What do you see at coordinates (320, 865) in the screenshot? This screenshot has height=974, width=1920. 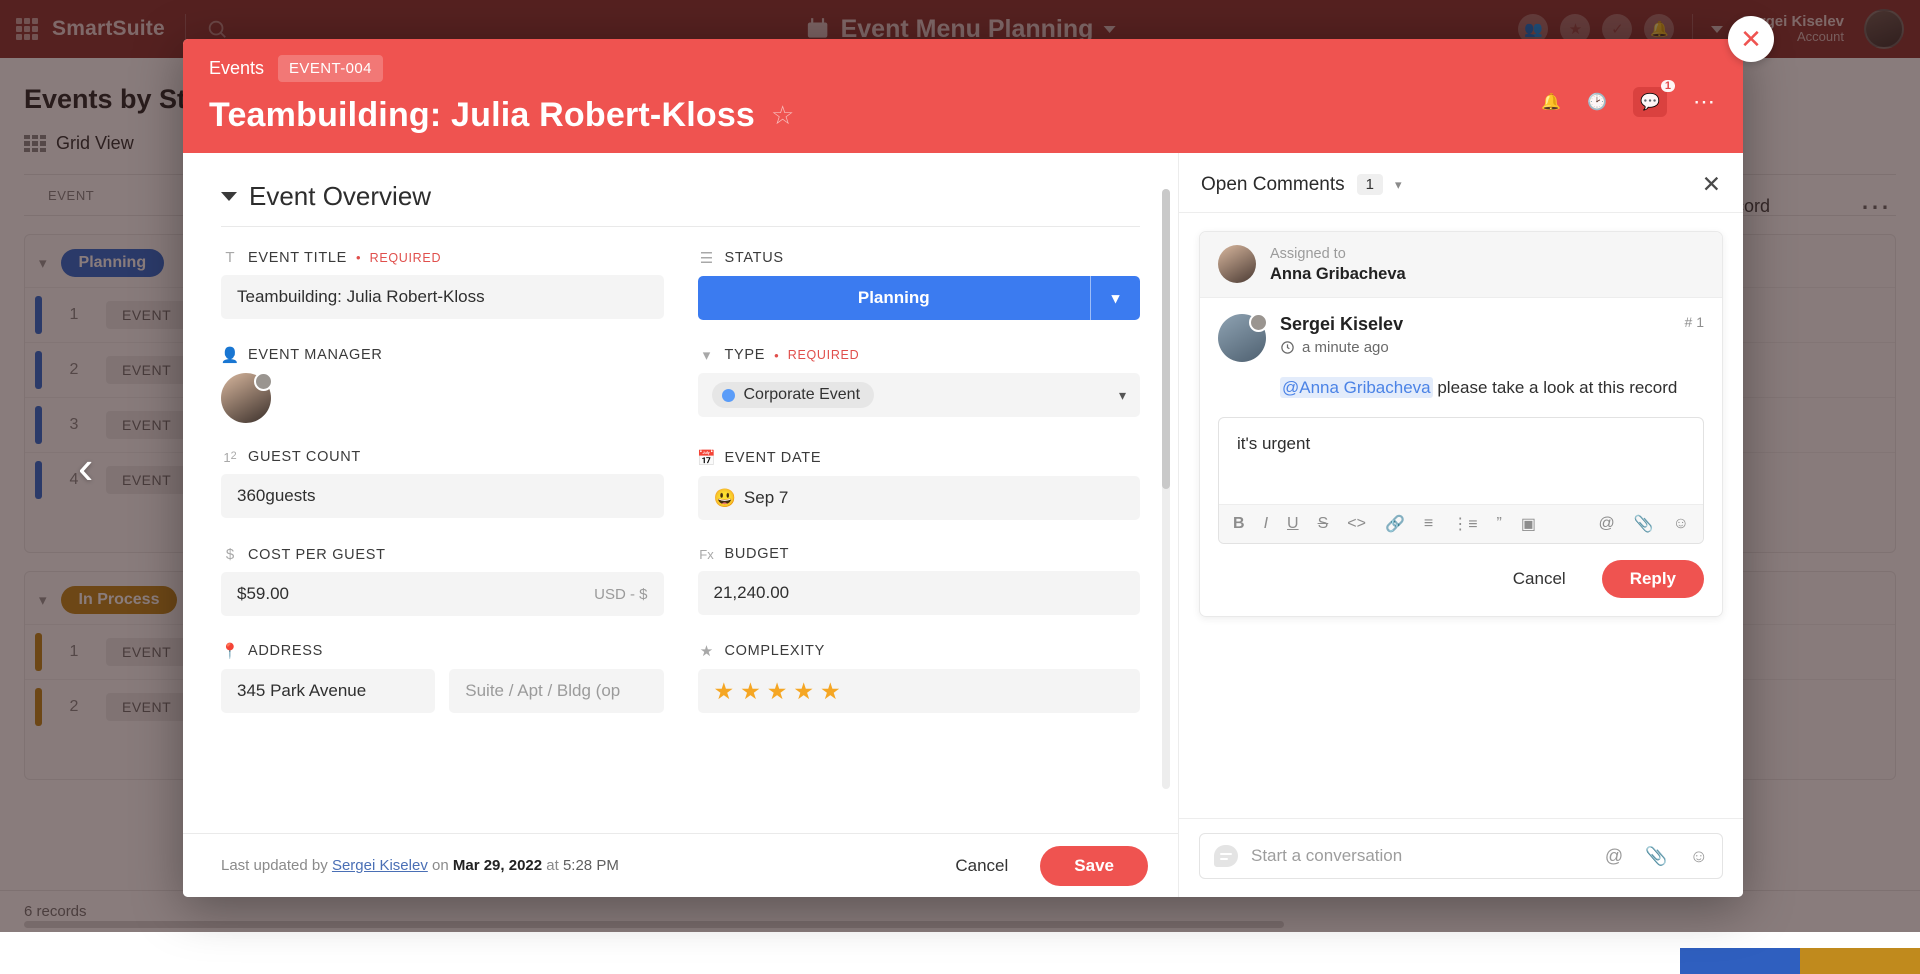 I see `last-updated-by: by` at bounding box center [320, 865].